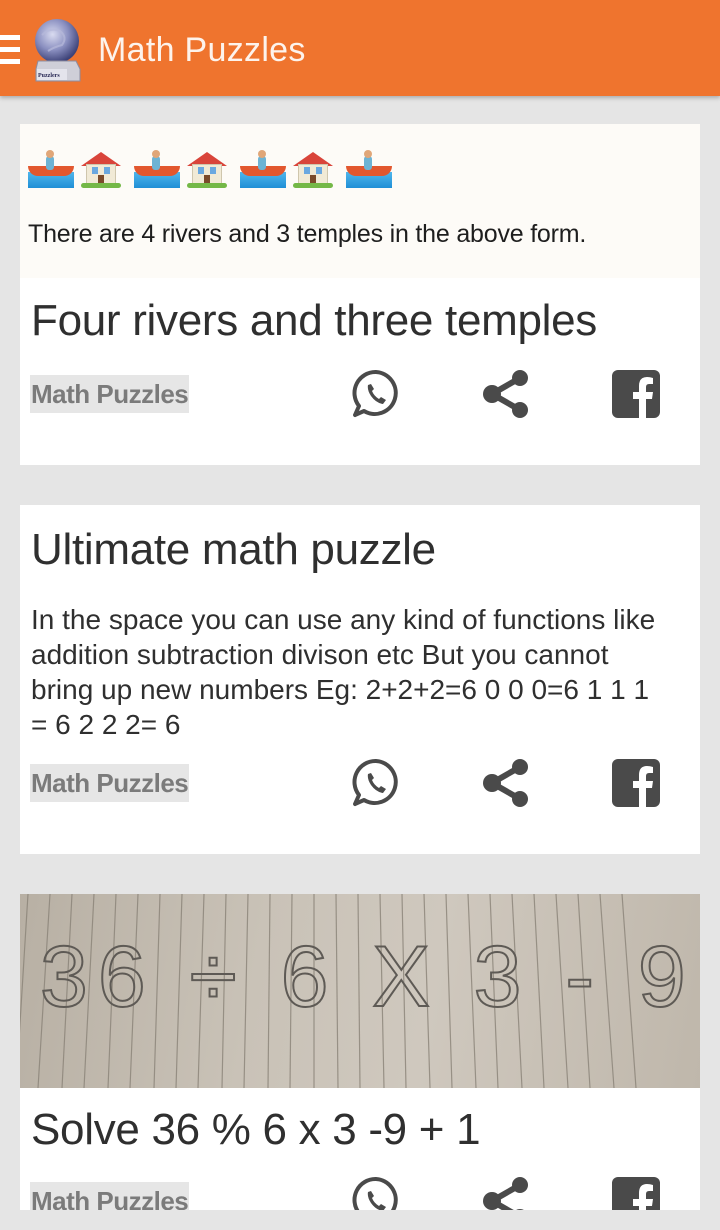  What do you see at coordinates (49, 76) in the screenshot?
I see `logo-caption: Puzzlers` at bounding box center [49, 76].